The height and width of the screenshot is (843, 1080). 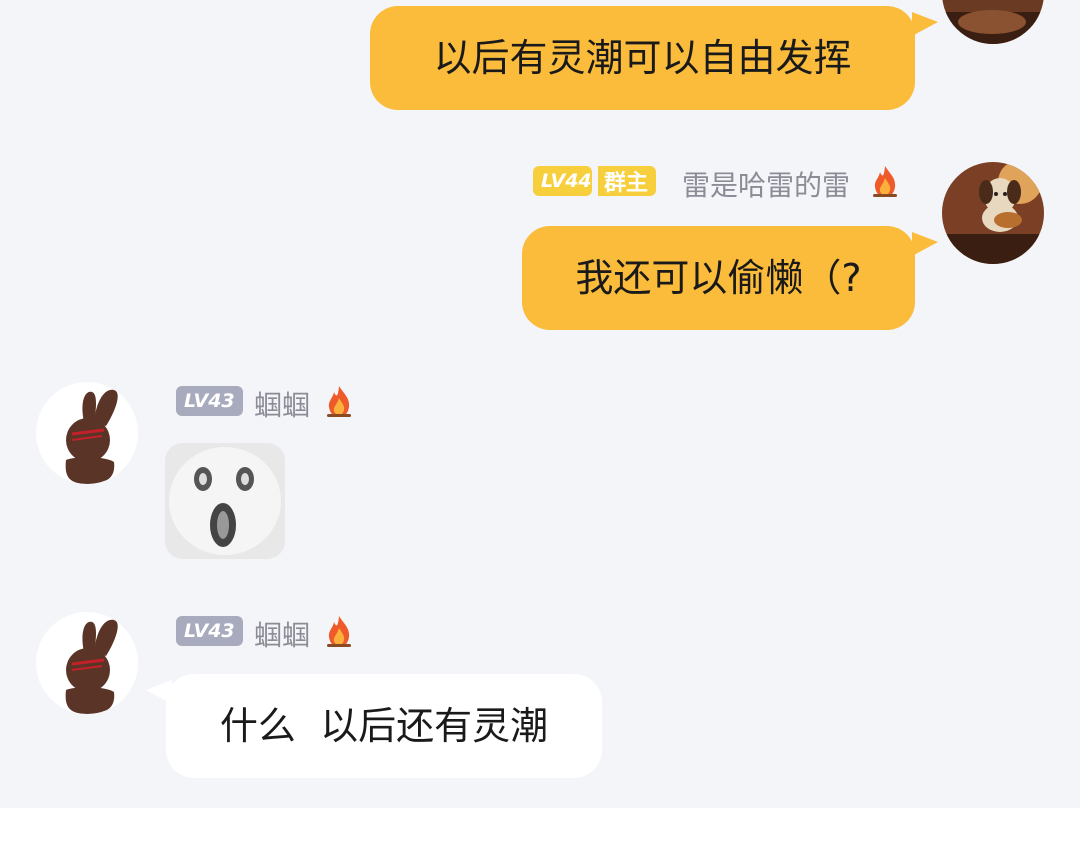 I want to click on level-badge: LV44, so click(x=562, y=181).